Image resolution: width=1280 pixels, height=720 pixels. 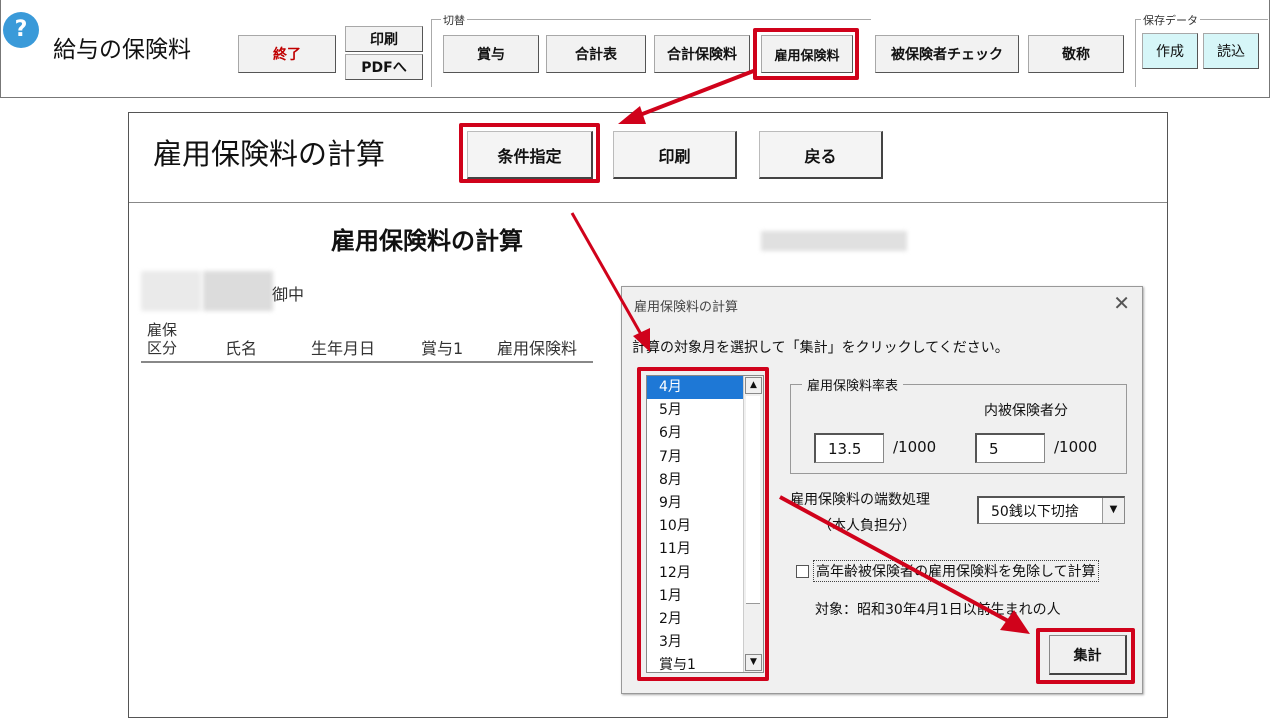 What do you see at coordinates (1026, 411) in the screenshot?
I see `insured-share-label: 内被保険者分` at bounding box center [1026, 411].